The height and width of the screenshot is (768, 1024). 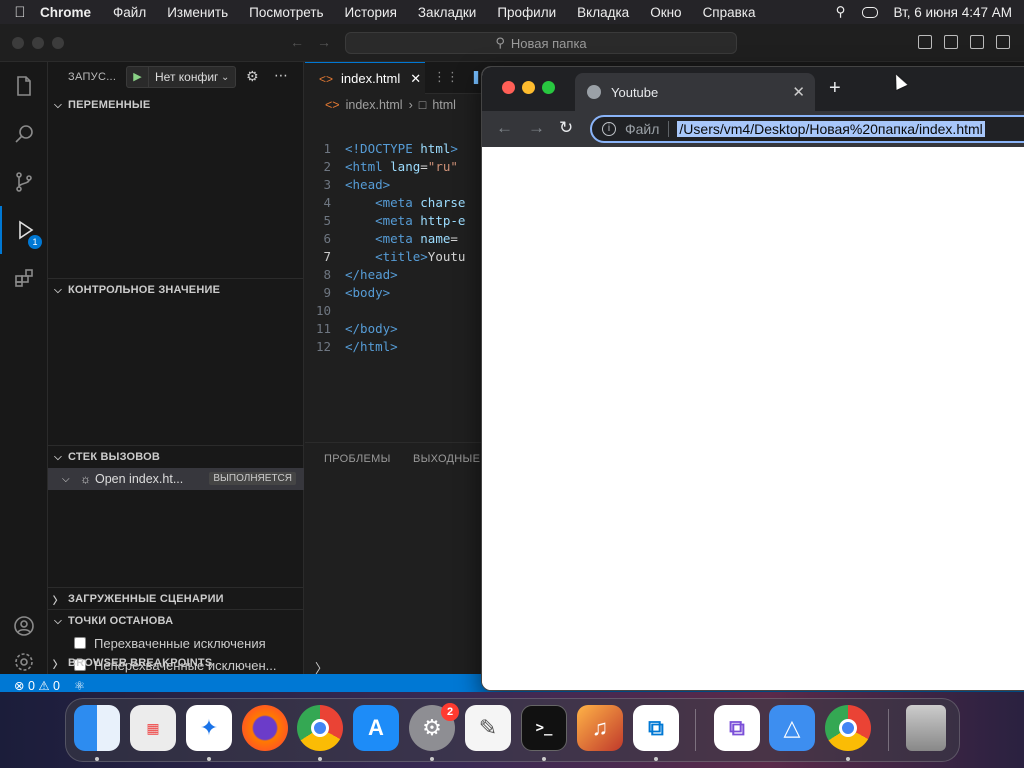 What do you see at coordinates (405, 167) in the screenshot?
I see `code-line: 2 <html lang="ru"` at bounding box center [405, 167].